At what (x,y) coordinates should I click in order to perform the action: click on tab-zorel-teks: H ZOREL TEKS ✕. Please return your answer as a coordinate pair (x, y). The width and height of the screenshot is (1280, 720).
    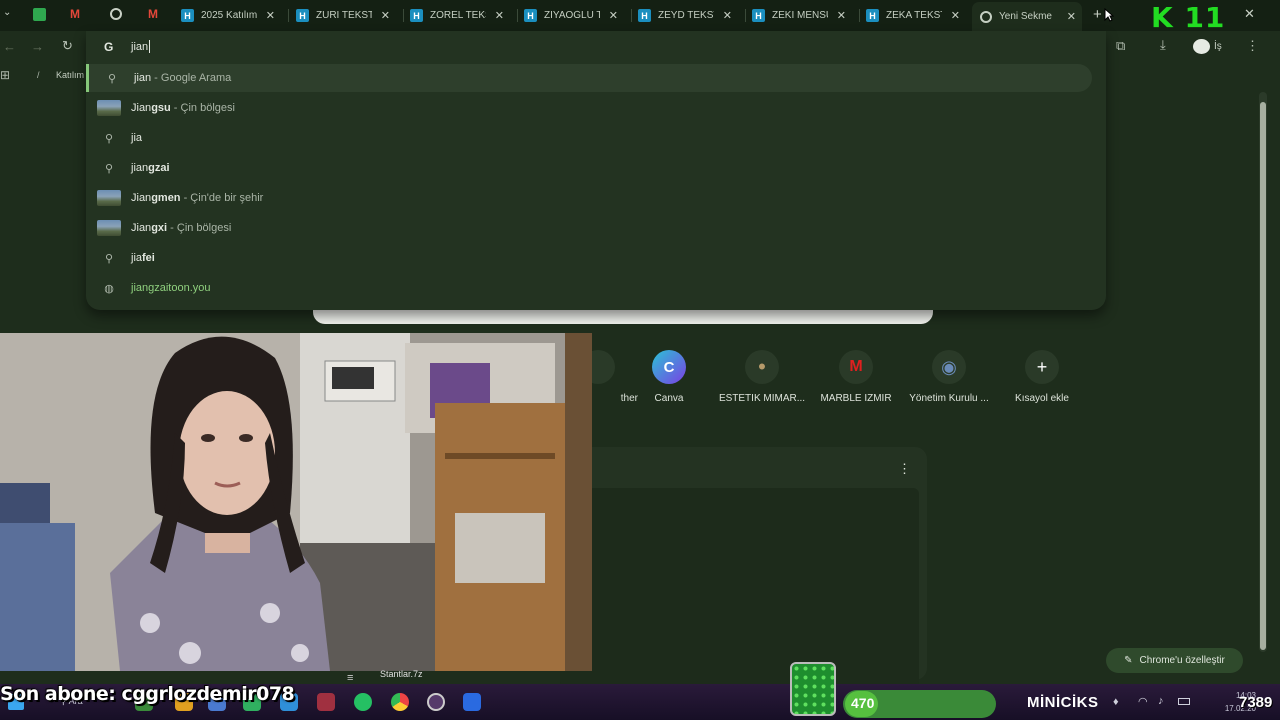
    Looking at the image, I should click on (460, 15).